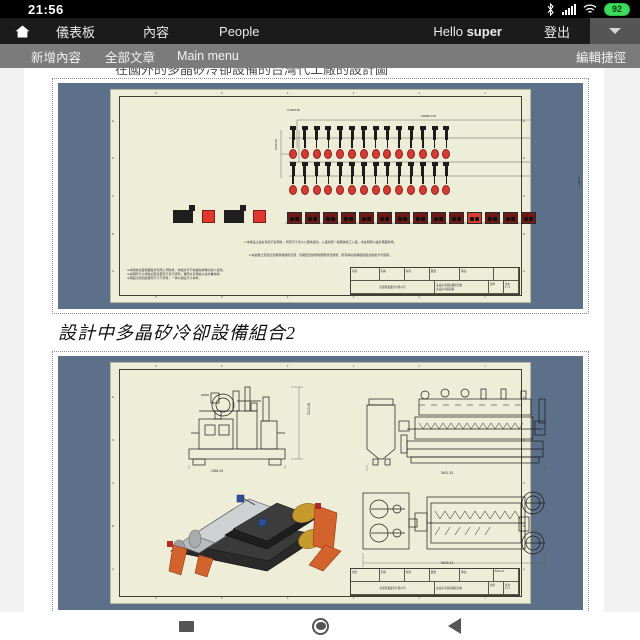 The height and width of the screenshot is (640, 640). I want to click on unit-box-highlight, so click(474, 218).